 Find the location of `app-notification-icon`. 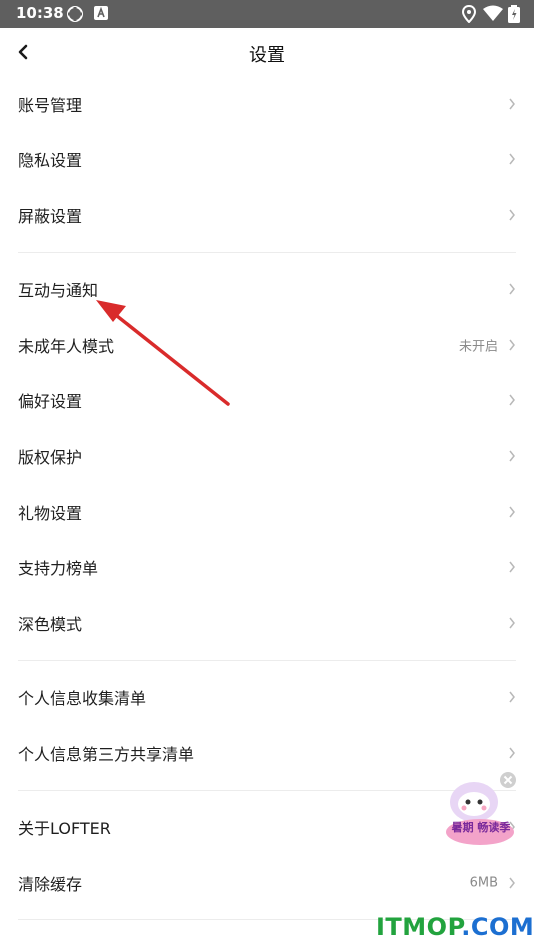

app-notification-icon is located at coordinates (101, 15).